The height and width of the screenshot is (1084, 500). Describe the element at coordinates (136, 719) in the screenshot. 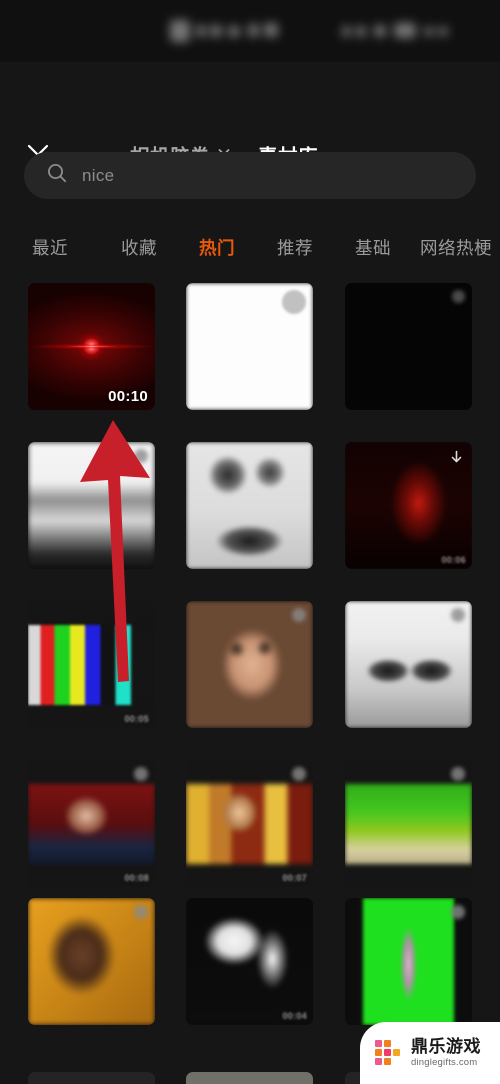

I see `duration-label: 00:05` at that location.